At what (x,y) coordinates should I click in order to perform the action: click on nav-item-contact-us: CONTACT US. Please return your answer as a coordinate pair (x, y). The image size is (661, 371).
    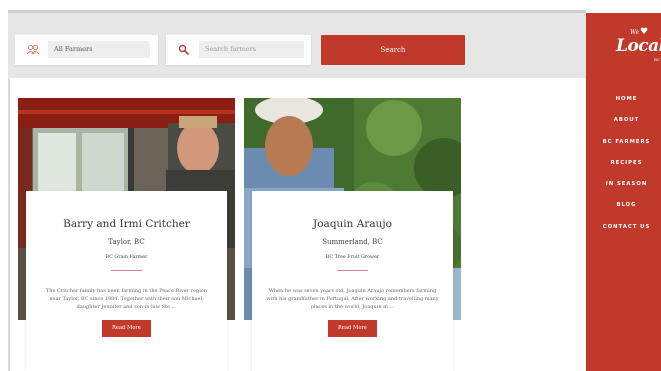
    Looking at the image, I should click on (623, 231).